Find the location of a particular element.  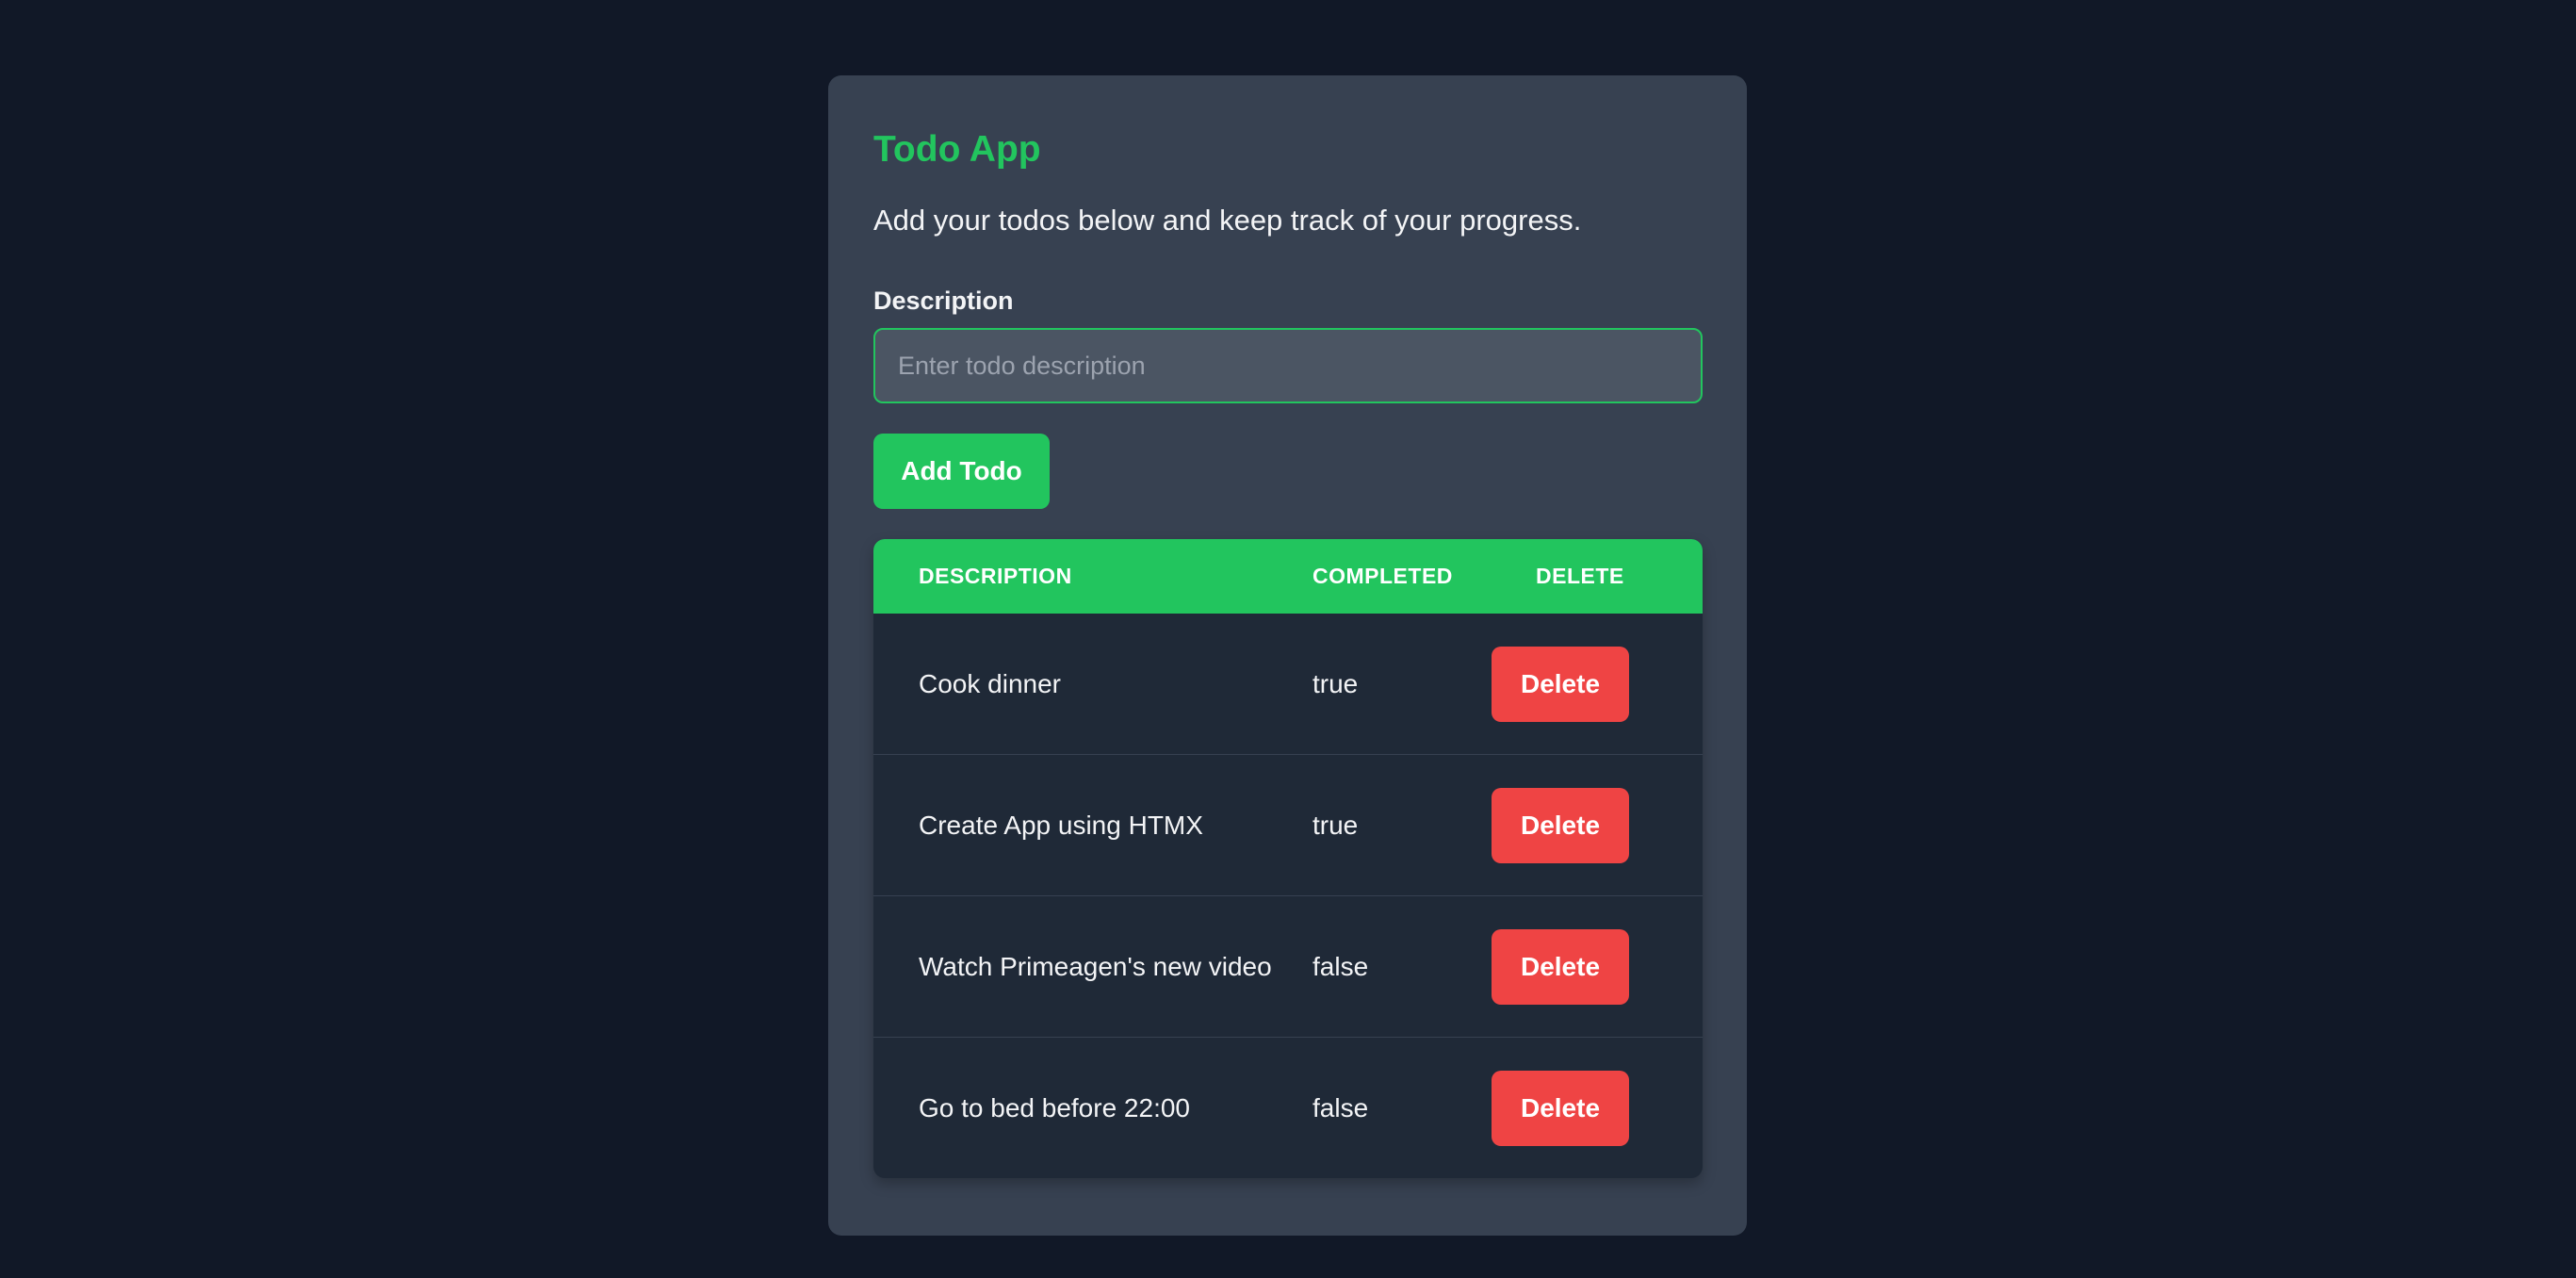

todo-description: Go to bed before 22:00 is located at coordinates (1054, 1107).